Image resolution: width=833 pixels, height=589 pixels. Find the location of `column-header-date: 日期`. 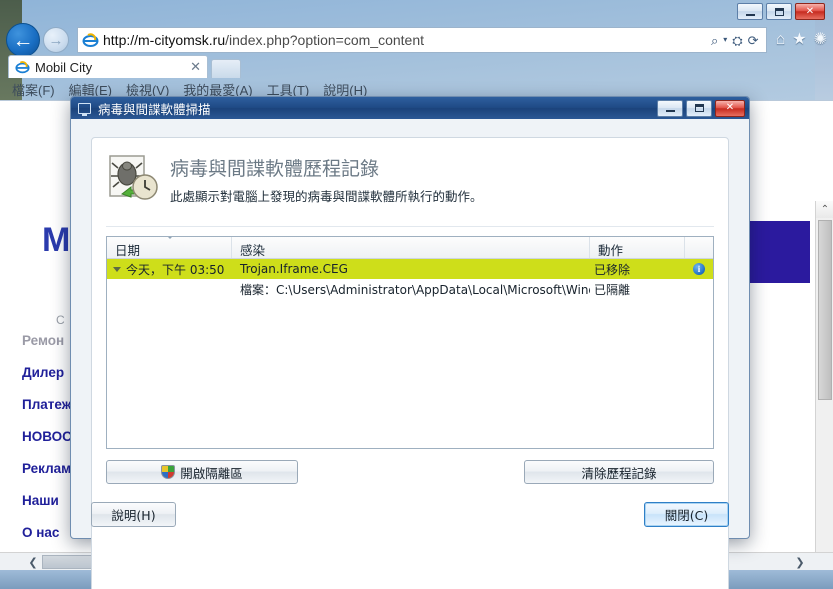

column-header-date: 日期 is located at coordinates (169, 247).